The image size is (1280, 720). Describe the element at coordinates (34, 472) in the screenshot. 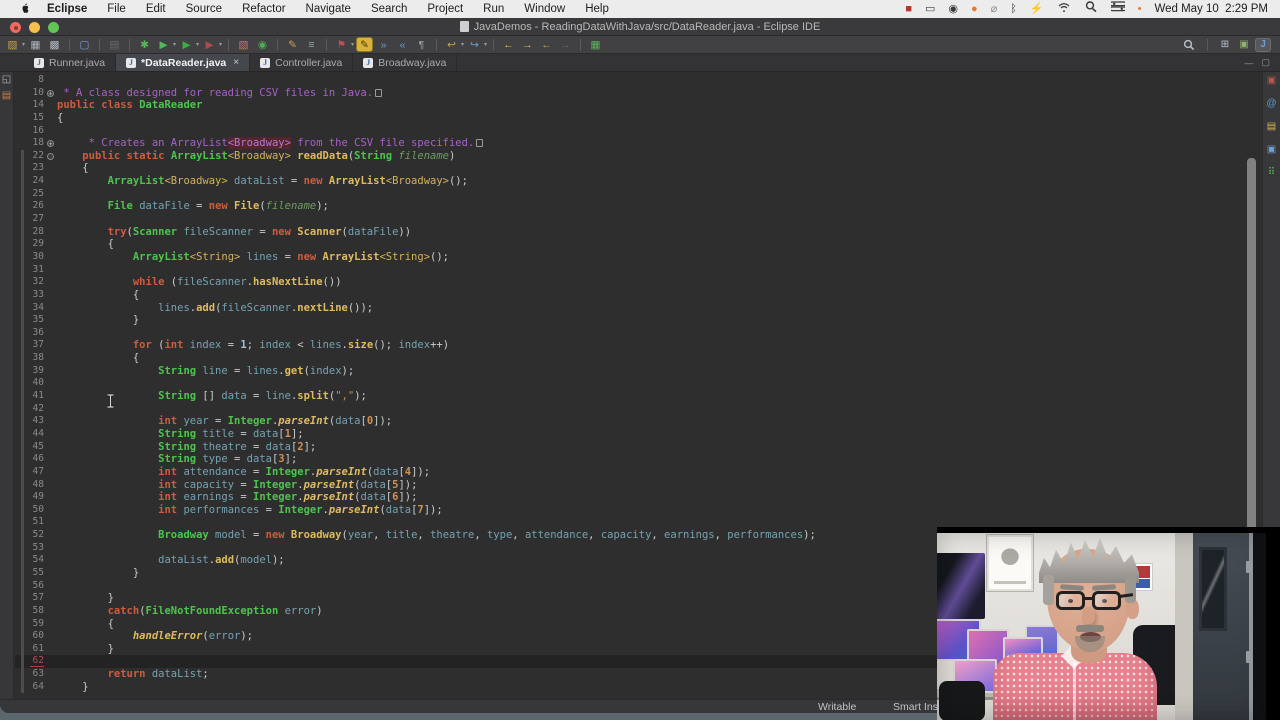

I see `line-number: 47` at that location.